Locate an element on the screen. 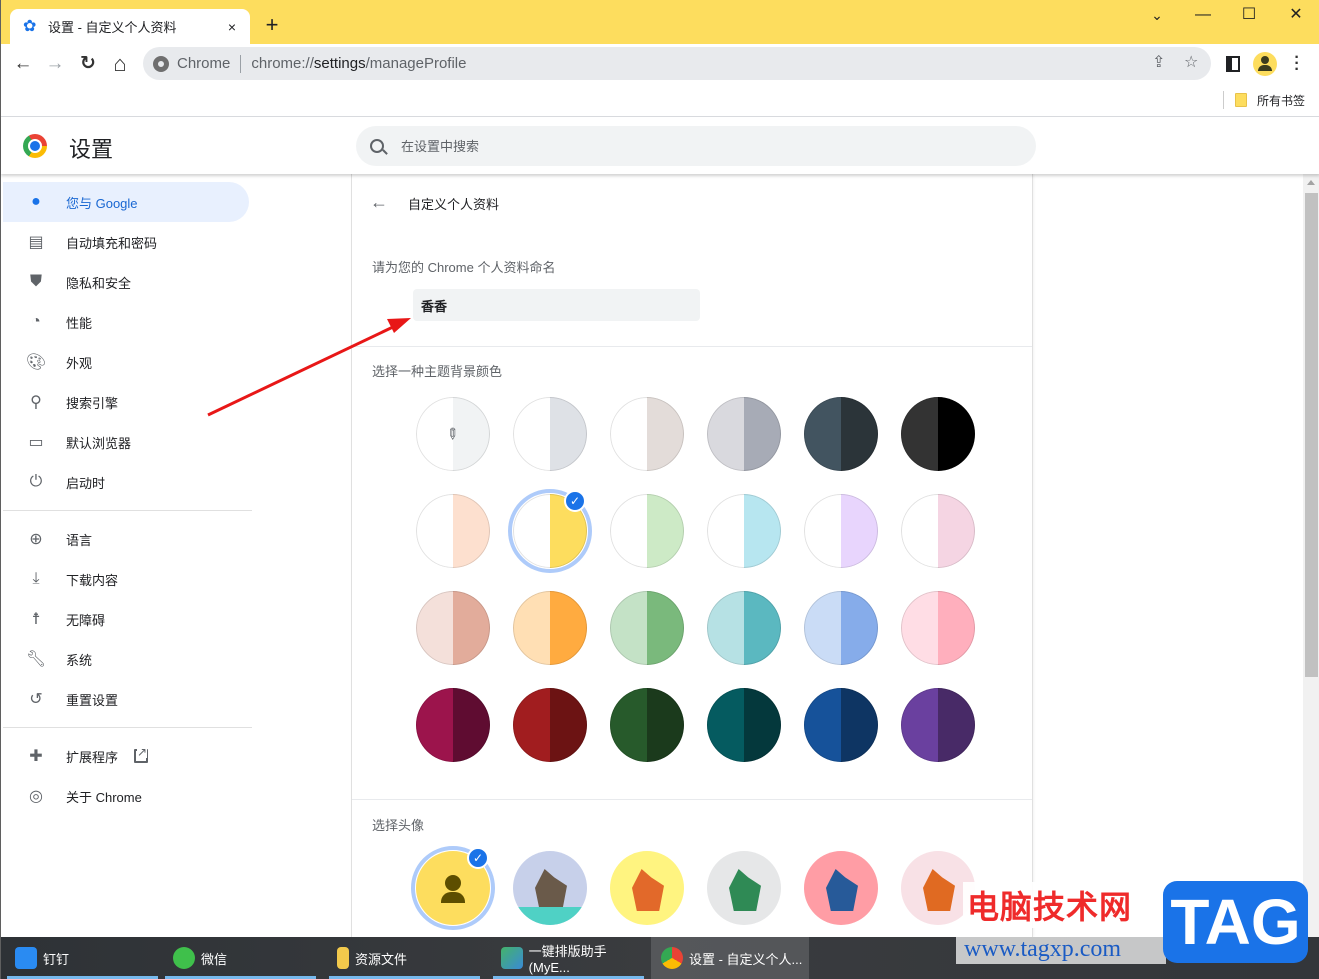 This screenshot has width=1319, height=979. sidebar-item-appearance: 🎨︎ 外观 is located at coordinates (126, 362).